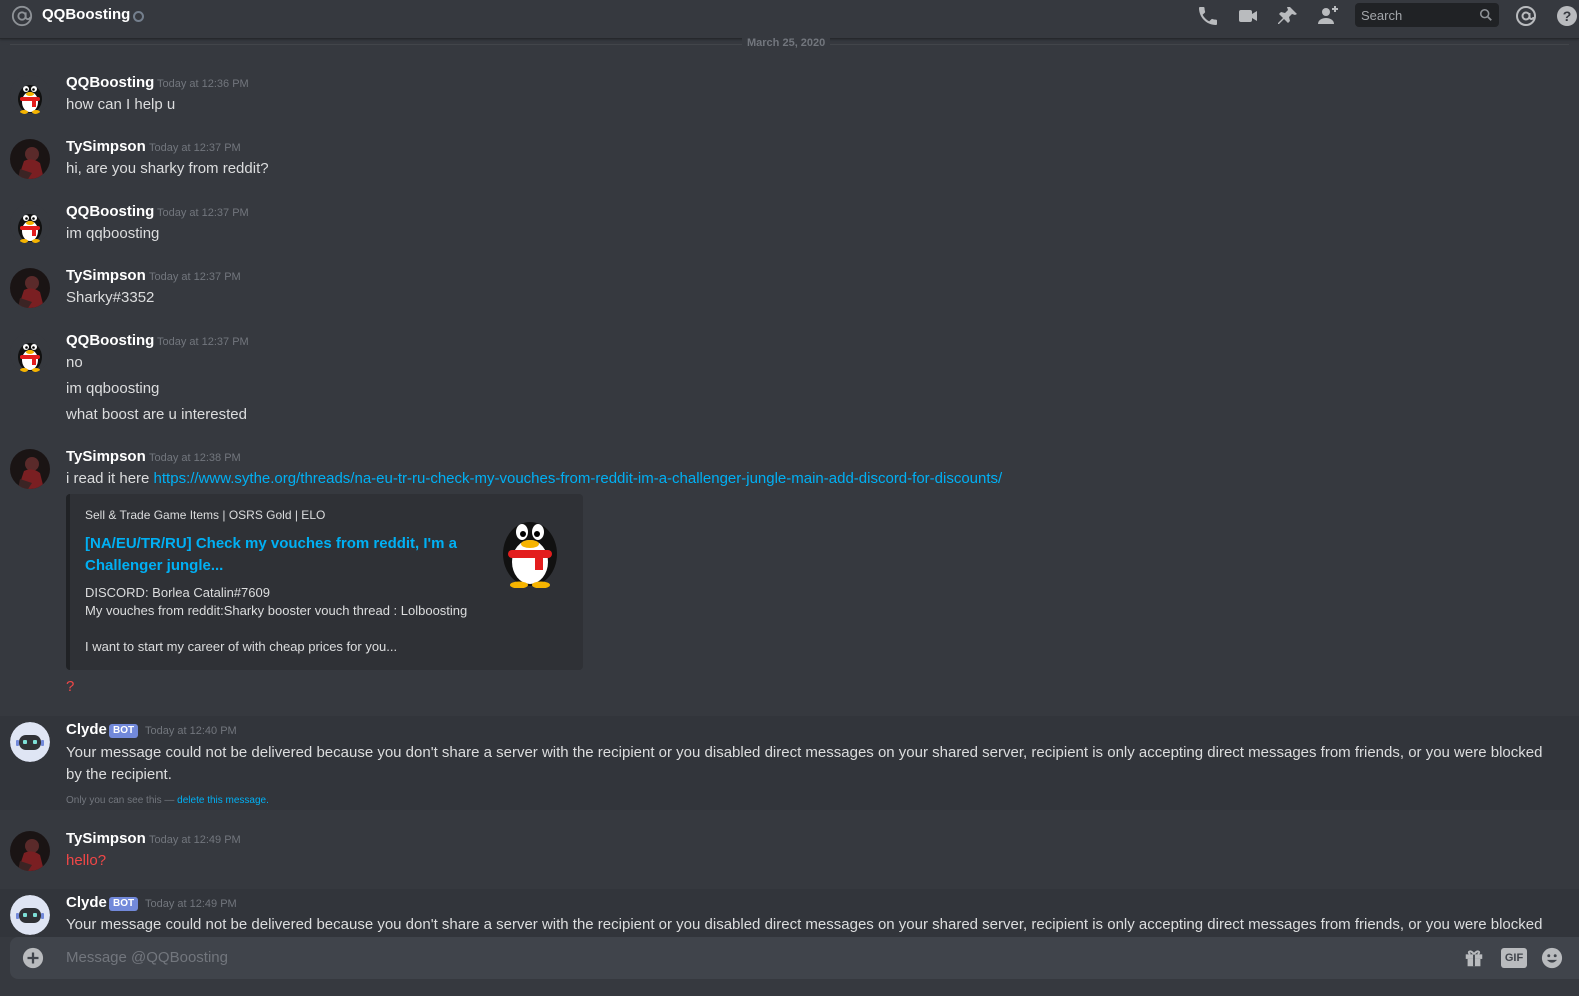 The width and height of the screenshot is (1579, 996). I want to click on help-icon: ?, so click(1567, 16).